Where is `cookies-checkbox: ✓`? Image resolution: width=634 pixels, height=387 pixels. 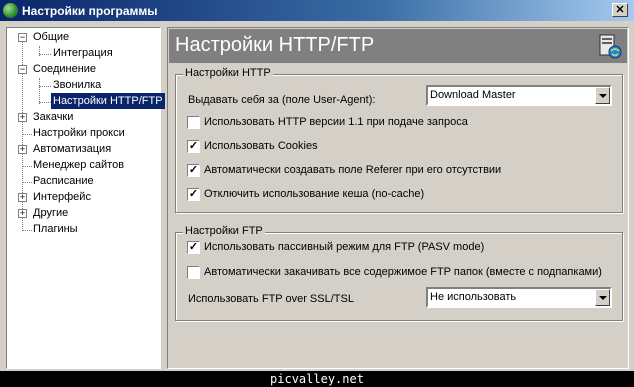 cookies-checkbox: ✓ is located at coordinates (193, 146).